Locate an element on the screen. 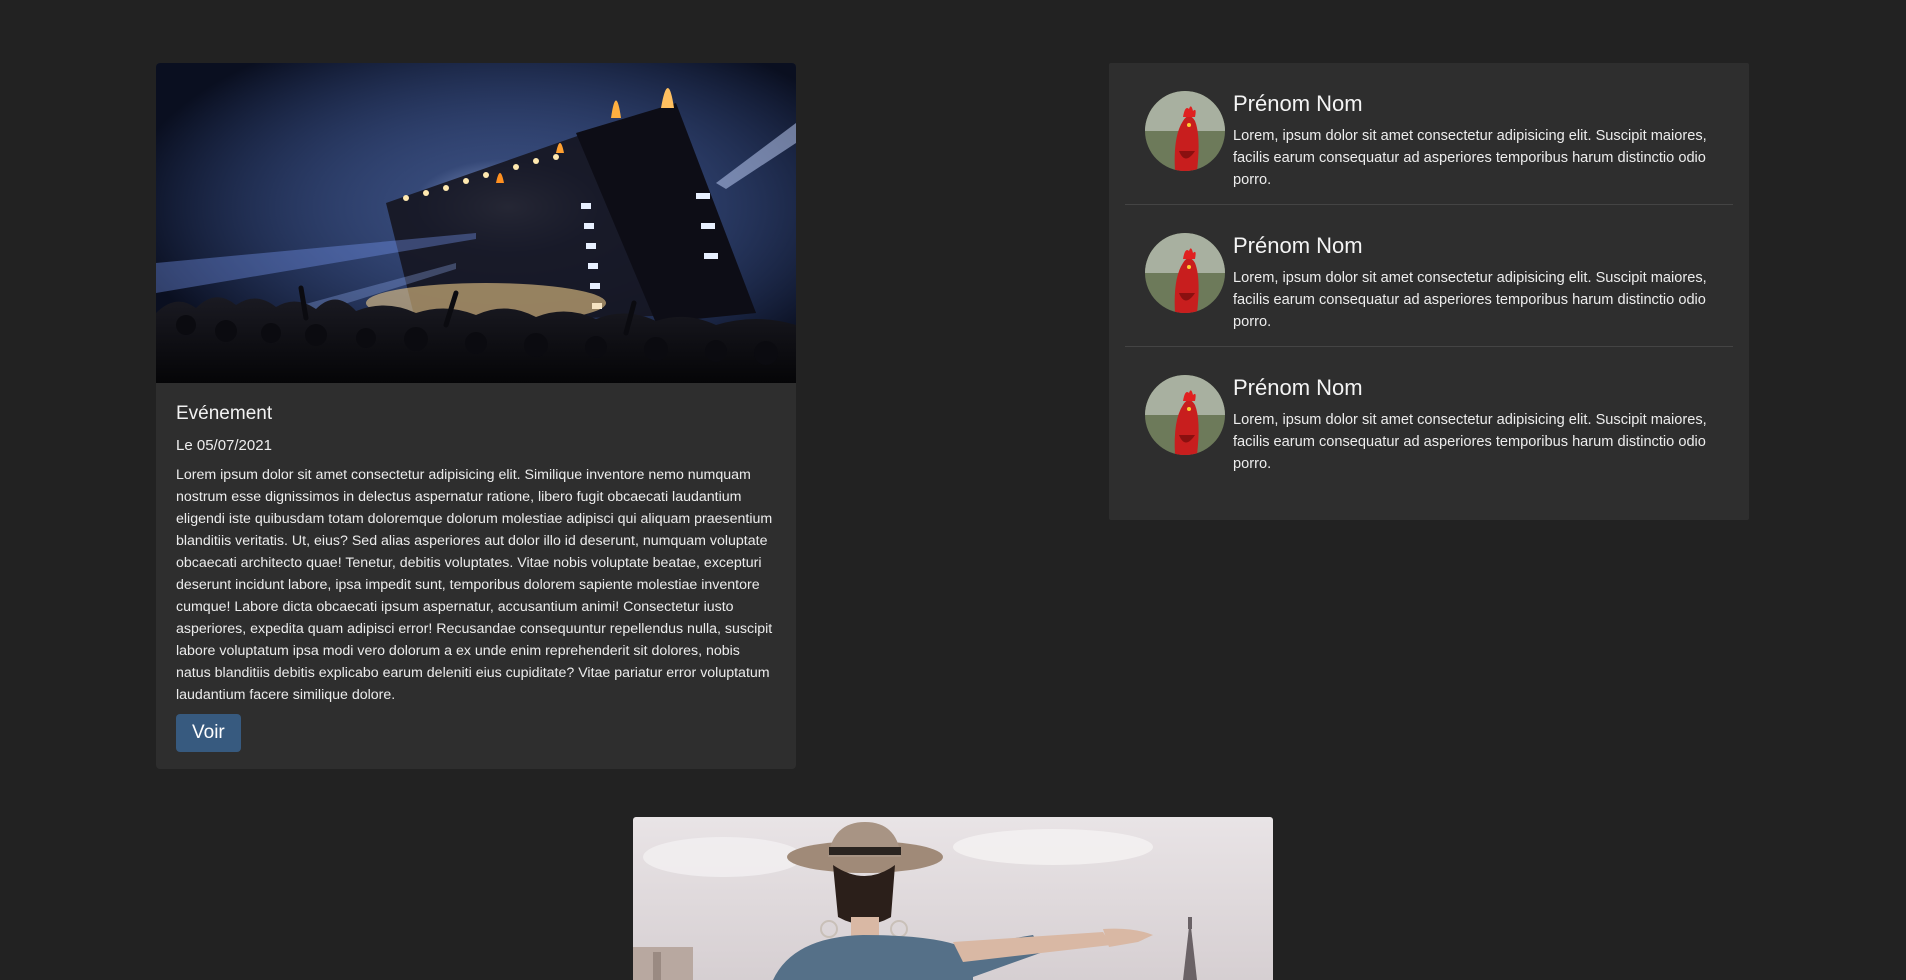 This screenshot has width=1906, height=980. photo-card is located at coordinates (953, 898).